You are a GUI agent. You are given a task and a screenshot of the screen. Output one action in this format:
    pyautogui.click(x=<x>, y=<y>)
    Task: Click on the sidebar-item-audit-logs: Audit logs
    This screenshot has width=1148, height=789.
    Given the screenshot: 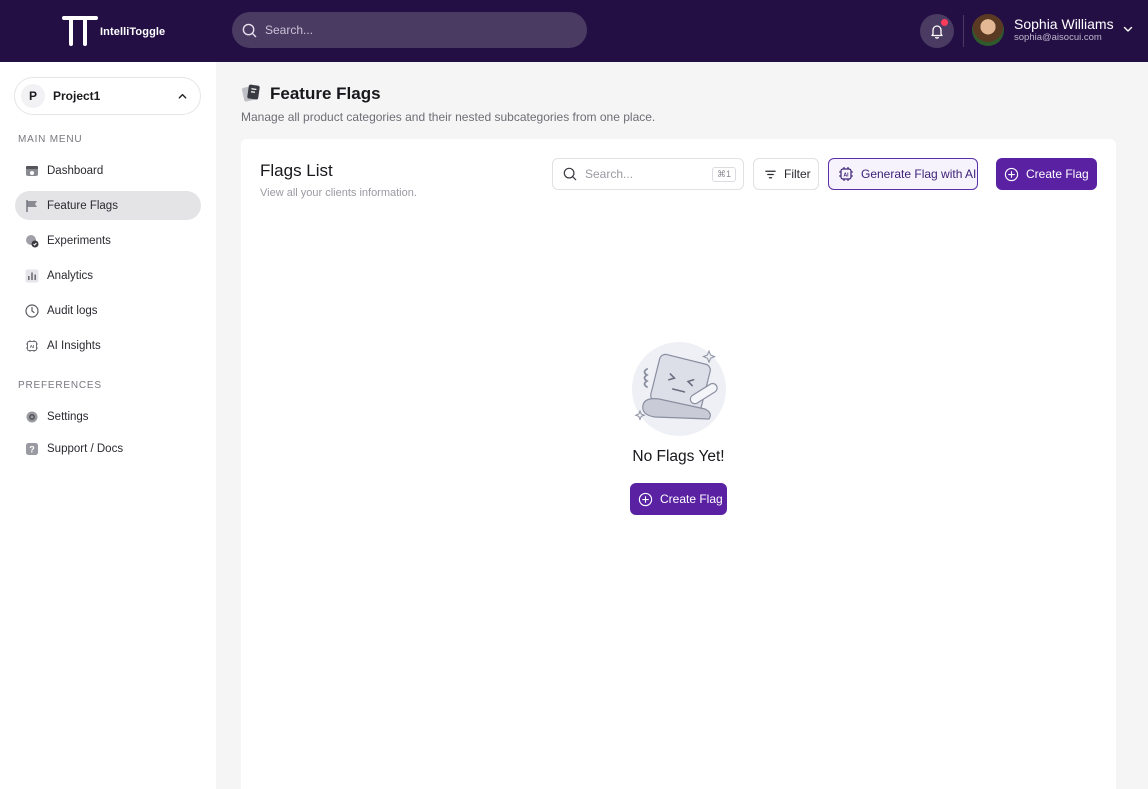 What is the action you would take?
    pyautogui.click(x=108, y=310)
    